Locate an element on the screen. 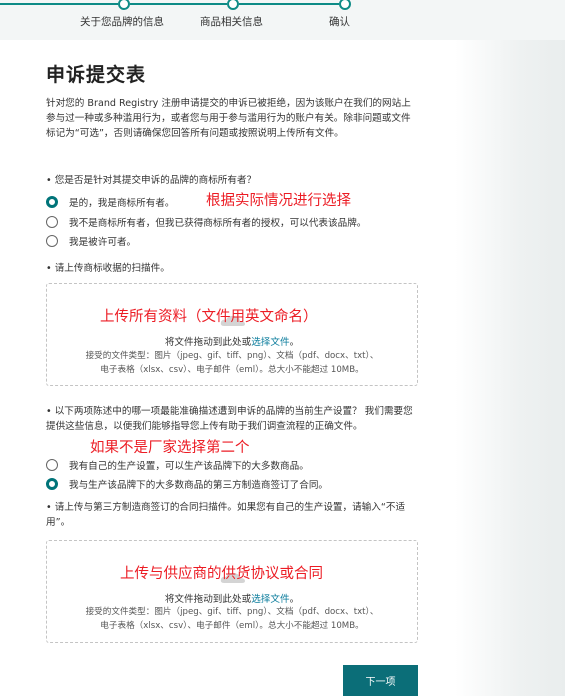 This screenshot has width=565, height=696. radio-label: 是的，我是商标所有者。 is located at coordinates (122, 203).